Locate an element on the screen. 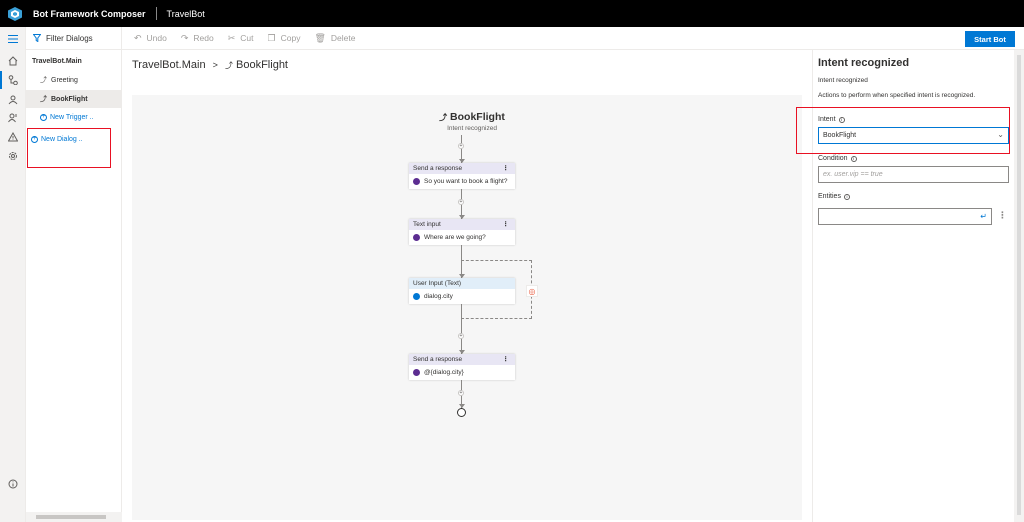 The height and width of the screenshot is (522, 1024). new-trigger-label: New Trigger .. is located at coordinates (72, 117).